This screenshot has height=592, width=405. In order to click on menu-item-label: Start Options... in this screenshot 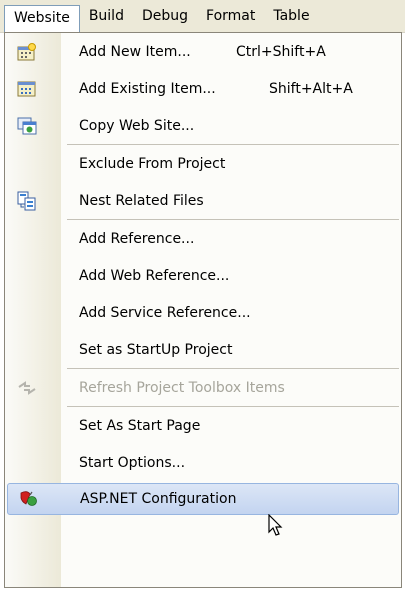, I will do `click(132, 462)`.